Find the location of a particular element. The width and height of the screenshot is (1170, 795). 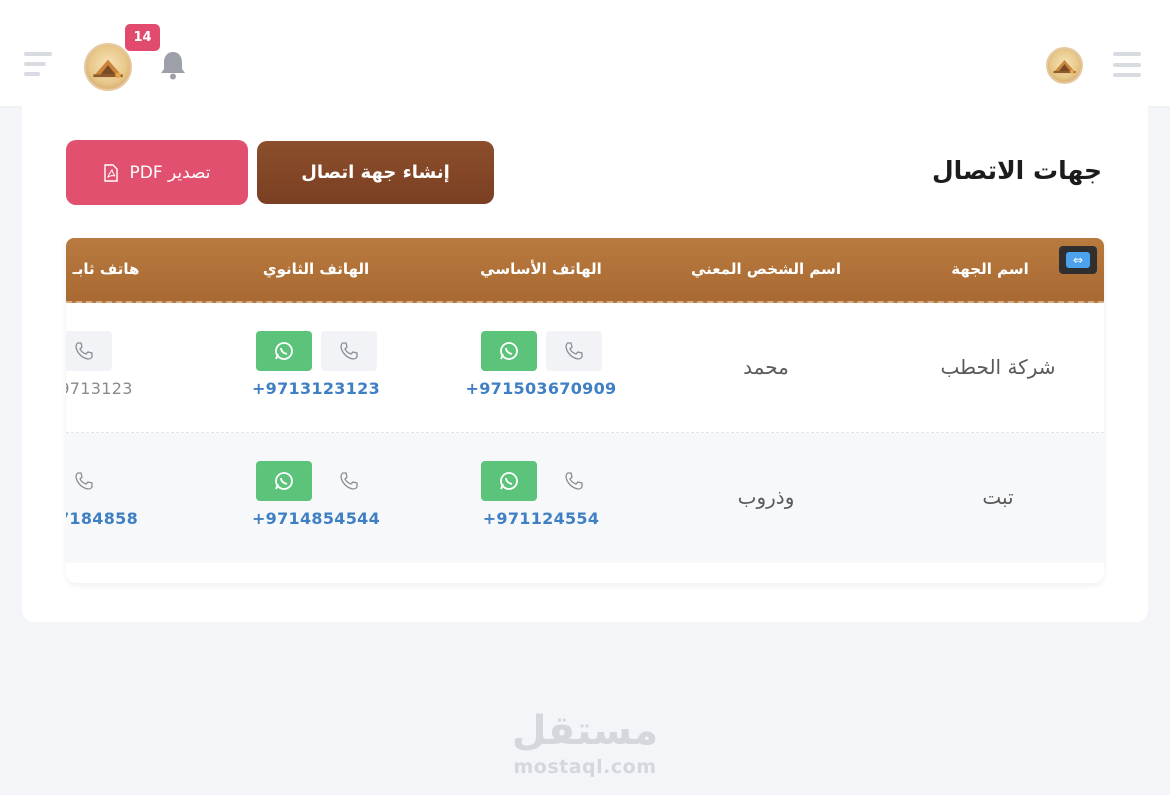

header-primary-phone: الهاتف الأساسي is located at coordinates (541, 269).